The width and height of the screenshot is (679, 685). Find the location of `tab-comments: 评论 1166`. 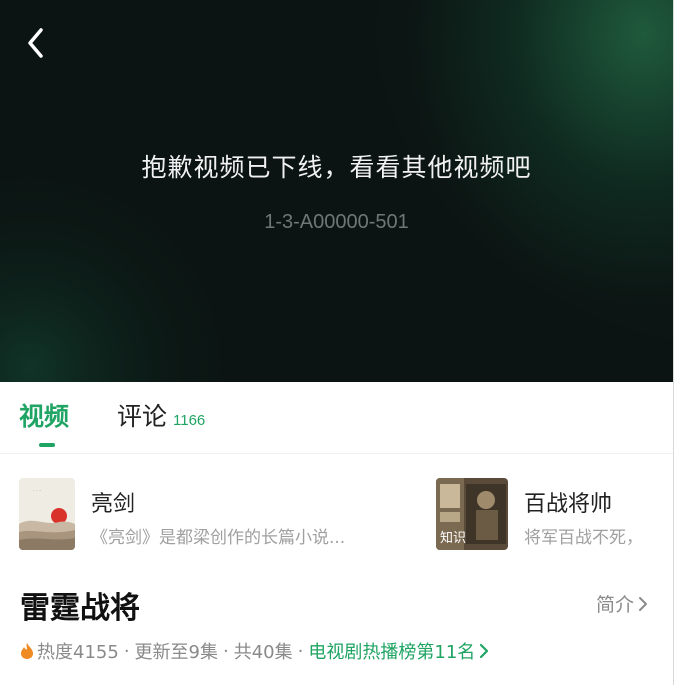

tab-comments: 评论 1166 is located at coordinates (161, 415).